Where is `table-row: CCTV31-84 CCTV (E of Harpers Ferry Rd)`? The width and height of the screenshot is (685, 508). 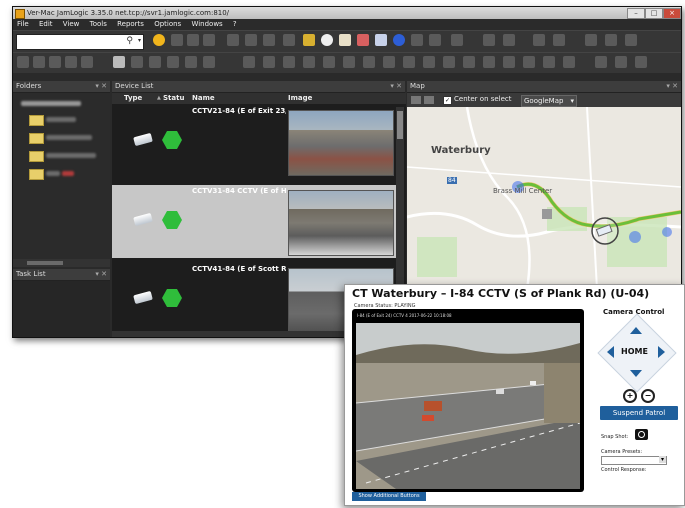 table-row: CCTV31-84 CCTV (E of Harpers Ferry Rd) is located at coordinates (255, 221).